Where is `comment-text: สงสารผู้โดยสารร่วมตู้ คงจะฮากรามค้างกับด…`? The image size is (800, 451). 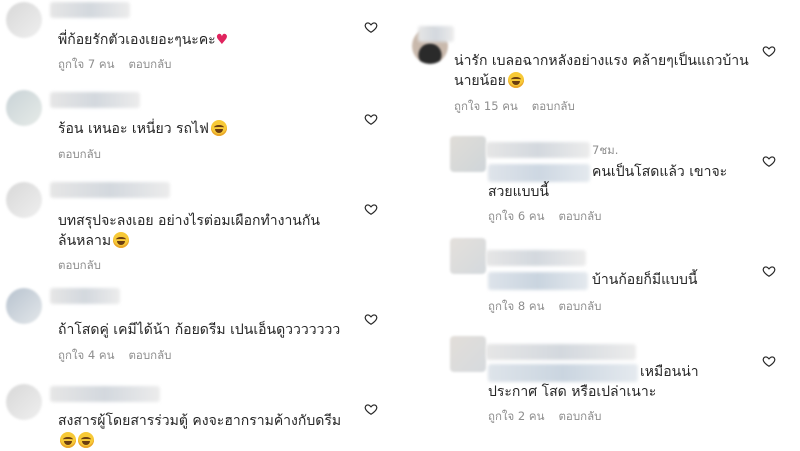
comment-text: สงสารผู้โดยสารร่วมตู้ คงจะฮากรามค้างกับด… is located at coordinates (199, 431).